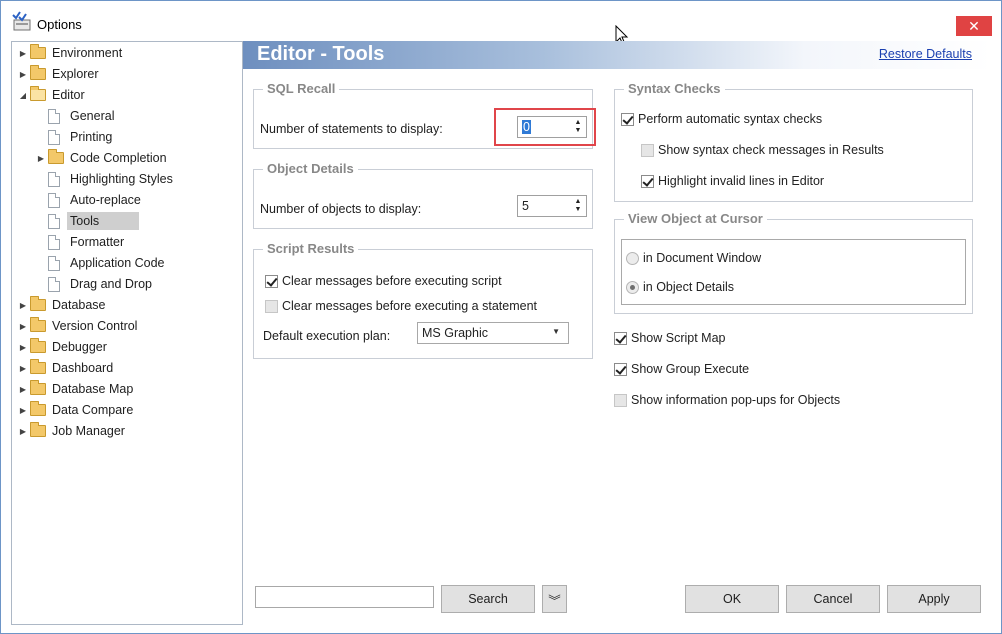 The width and height of the screenshot is (1002, 634). Describe the element at coordinates (762, 150) in the screenshot. I see `show-syntax-messages-checkbox: Show syntax check messages in Results` at that location.